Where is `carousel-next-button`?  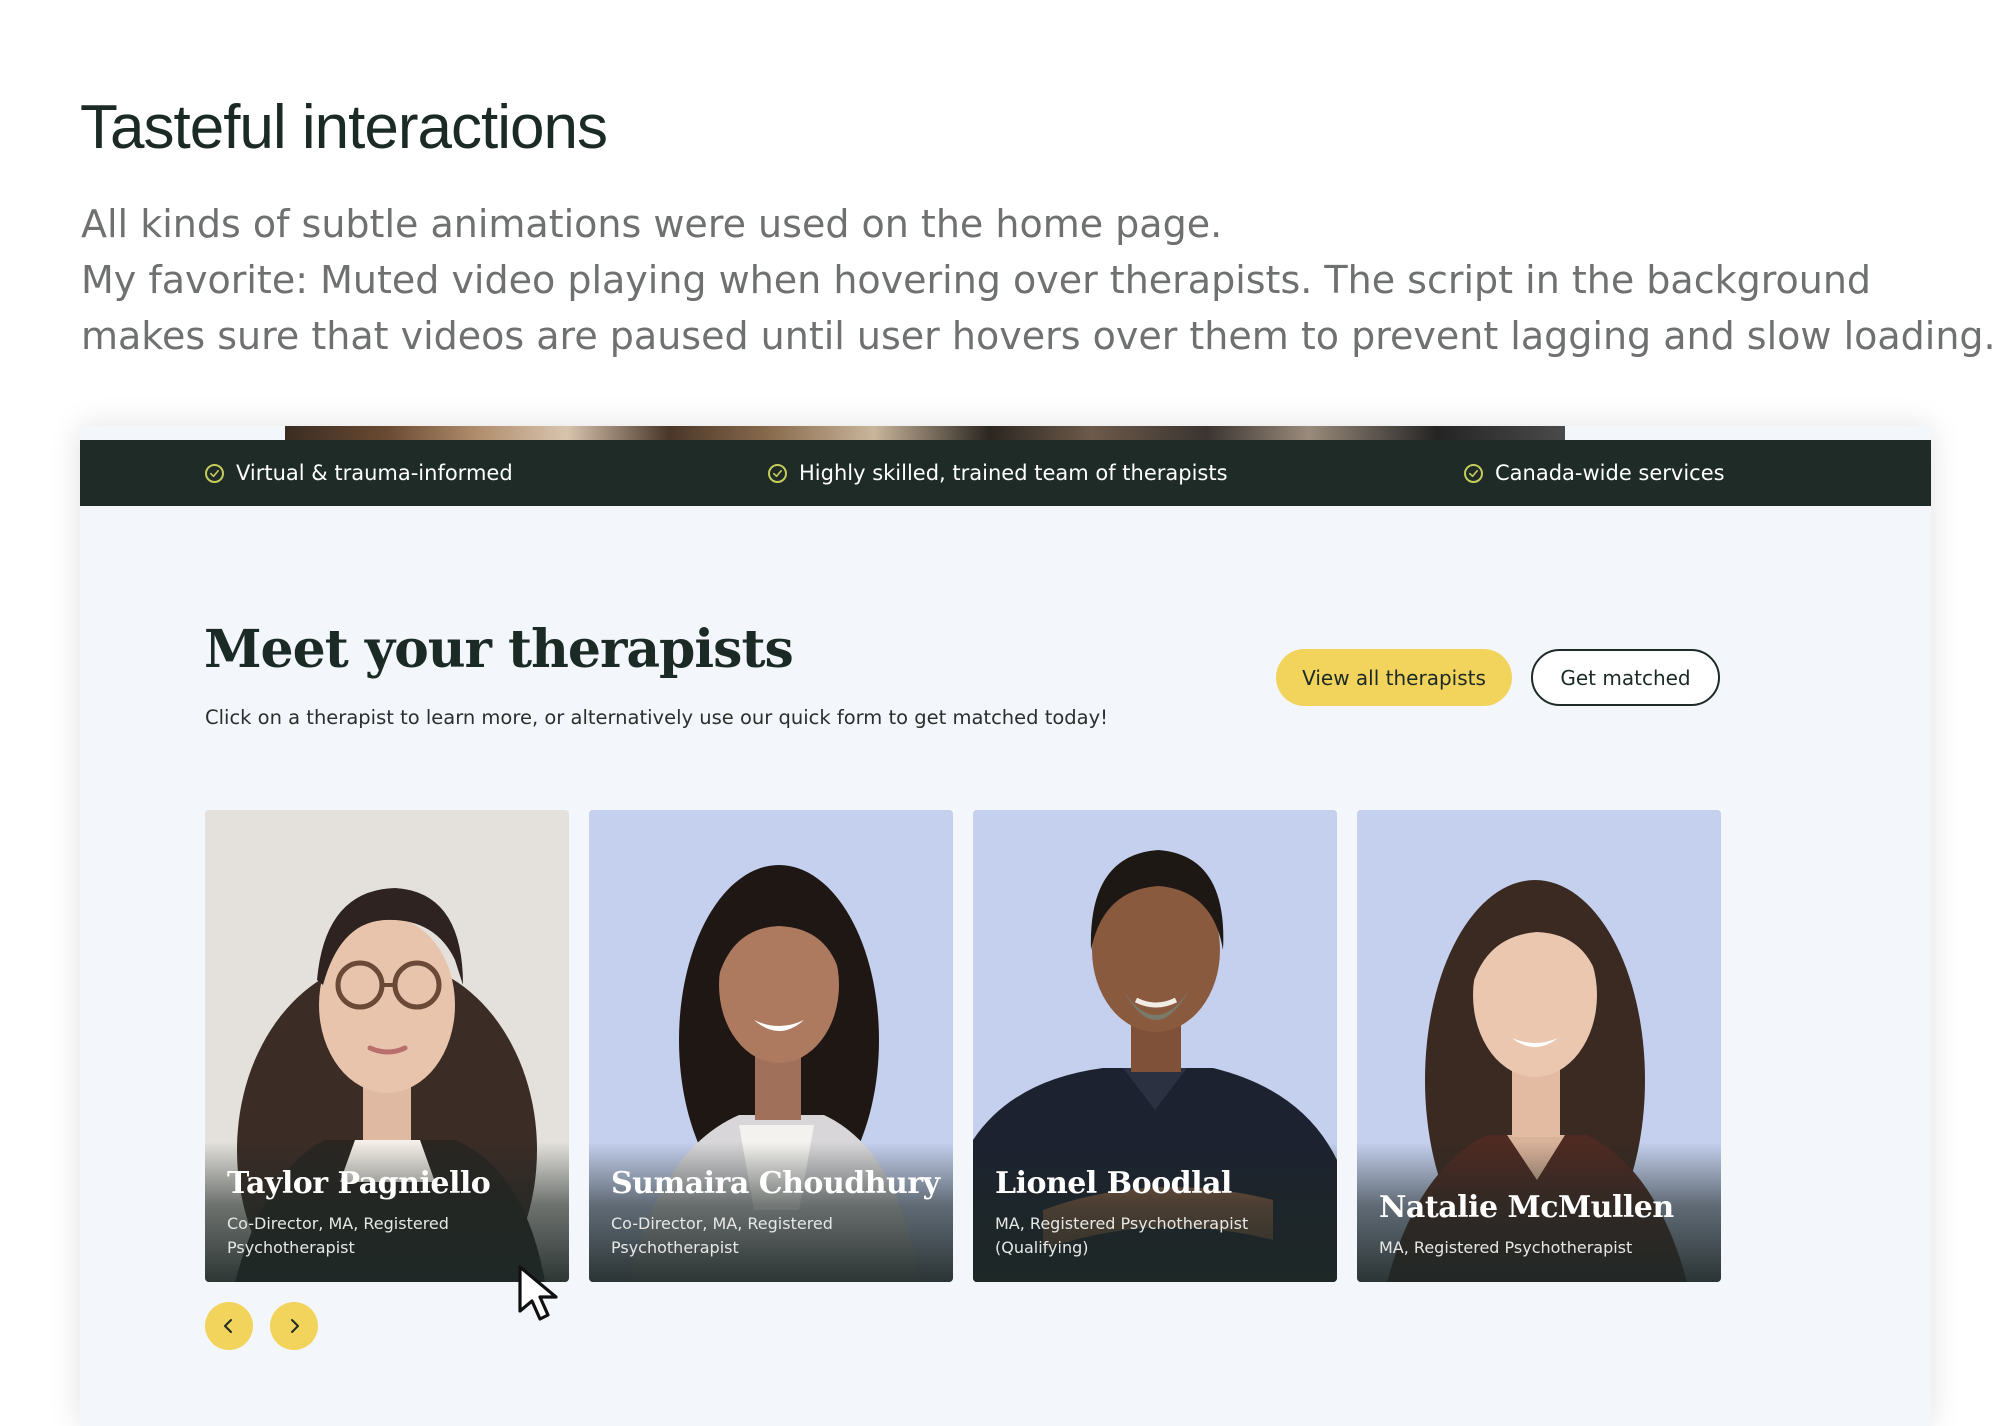 carousel-next-button is located at coordinates (294, 1326).